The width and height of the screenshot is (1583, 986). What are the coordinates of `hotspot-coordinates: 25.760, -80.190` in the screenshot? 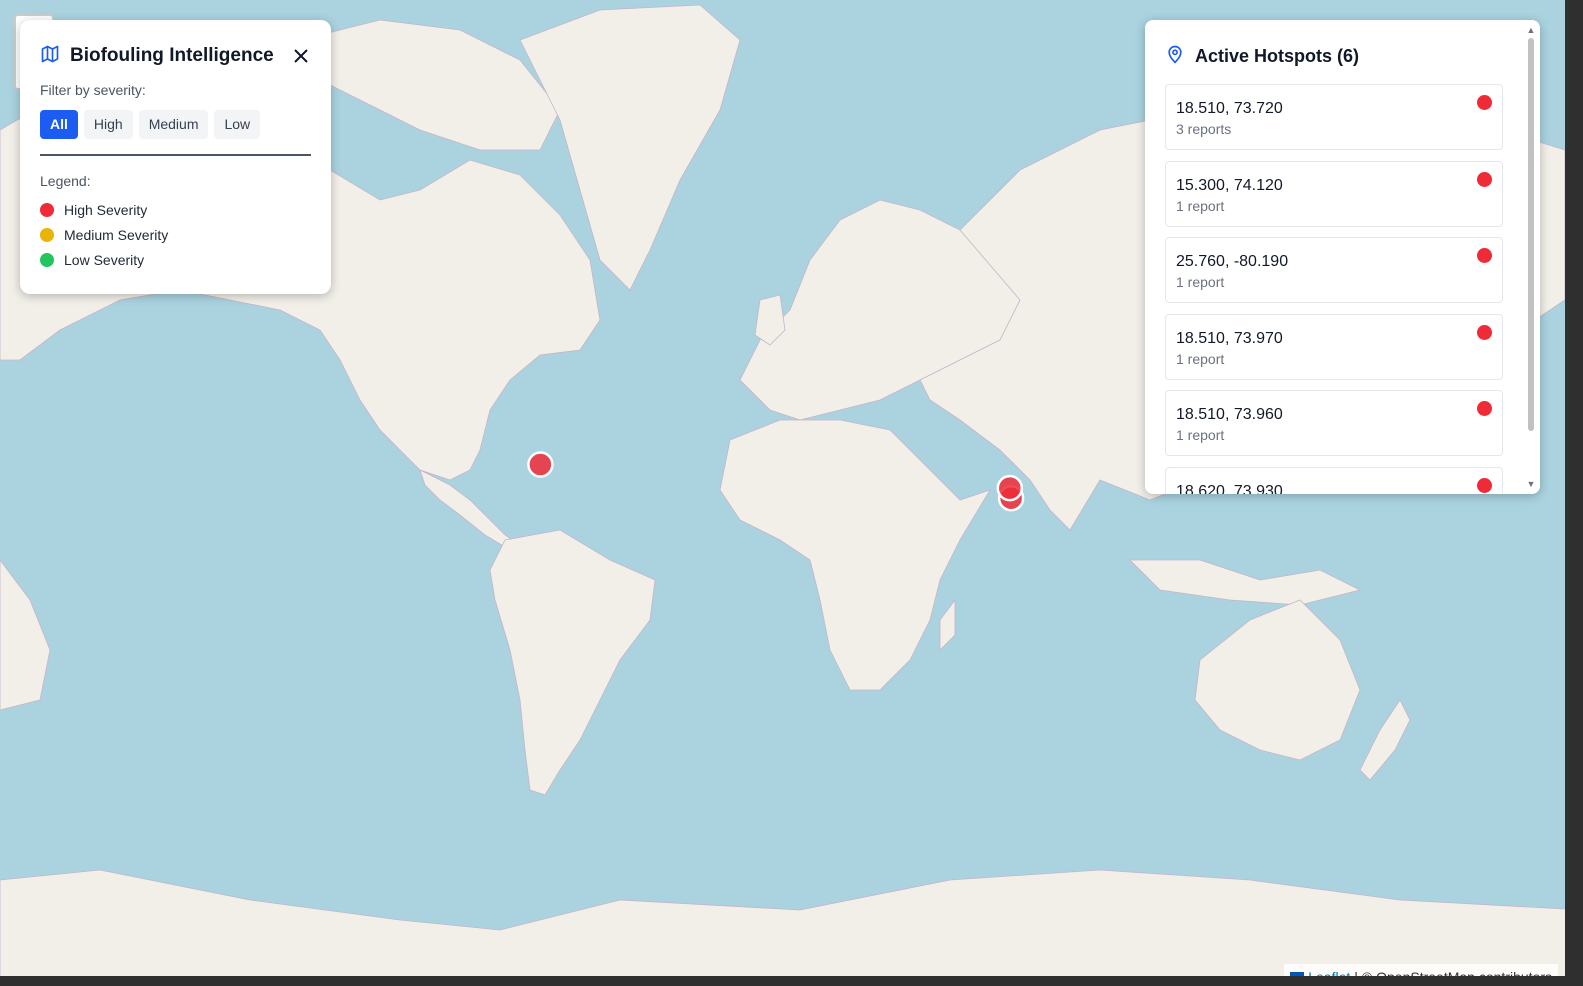 It's located at (1232, 261).